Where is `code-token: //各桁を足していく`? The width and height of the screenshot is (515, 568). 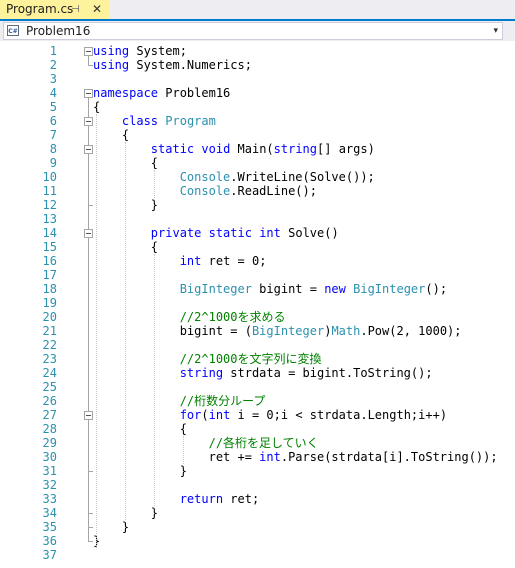 code-token: //各桁を足していく is located at coordinates (263, 443).